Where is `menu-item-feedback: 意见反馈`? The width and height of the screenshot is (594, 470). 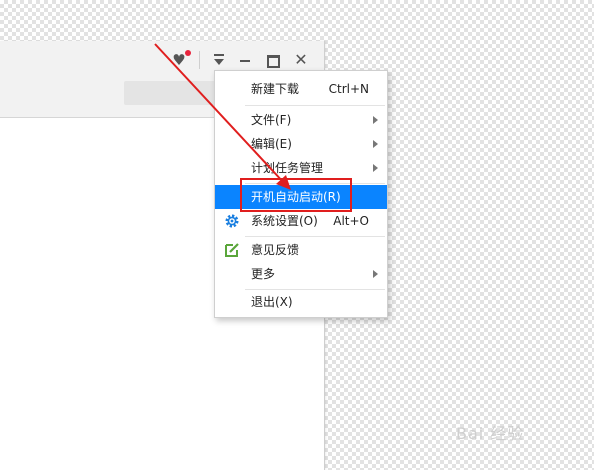
menu-item-feedback: 意见反馈 is located at coordinates (301, 250).